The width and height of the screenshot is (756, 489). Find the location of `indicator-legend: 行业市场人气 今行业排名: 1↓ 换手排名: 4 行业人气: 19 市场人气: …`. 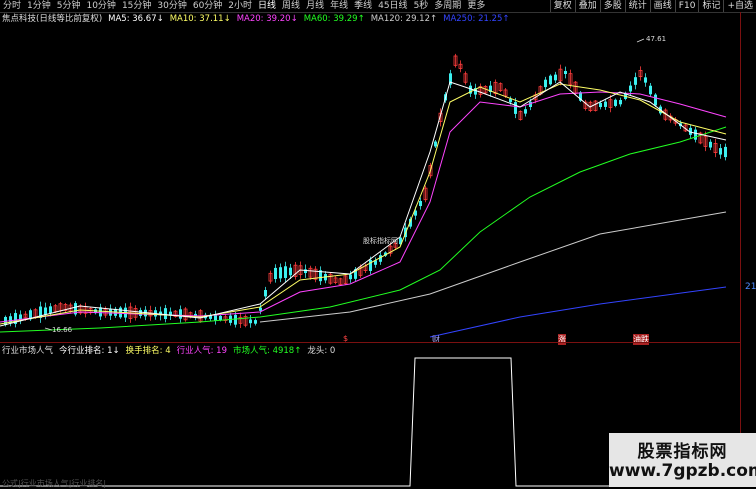

indicator-legend: 行业市场人气 今行业排名: 1↓ 换手排名: 4 行业人气: 19 市场人气: … is located at coordinates (168, 351).